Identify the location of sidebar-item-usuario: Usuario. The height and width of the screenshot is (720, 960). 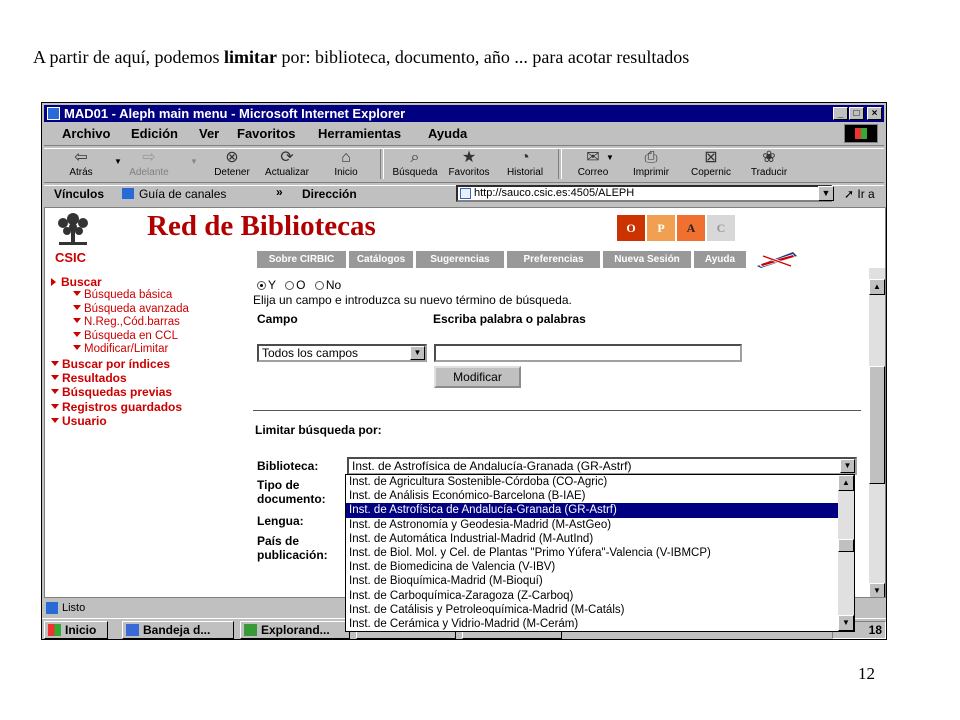
(79, 421).